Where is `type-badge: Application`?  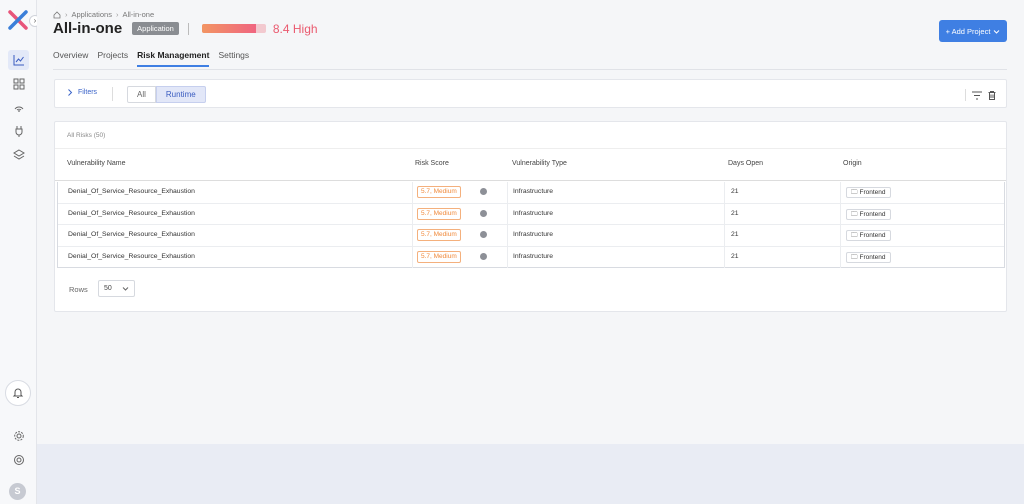
type-badge: Application is located at coordinates (155, 28).